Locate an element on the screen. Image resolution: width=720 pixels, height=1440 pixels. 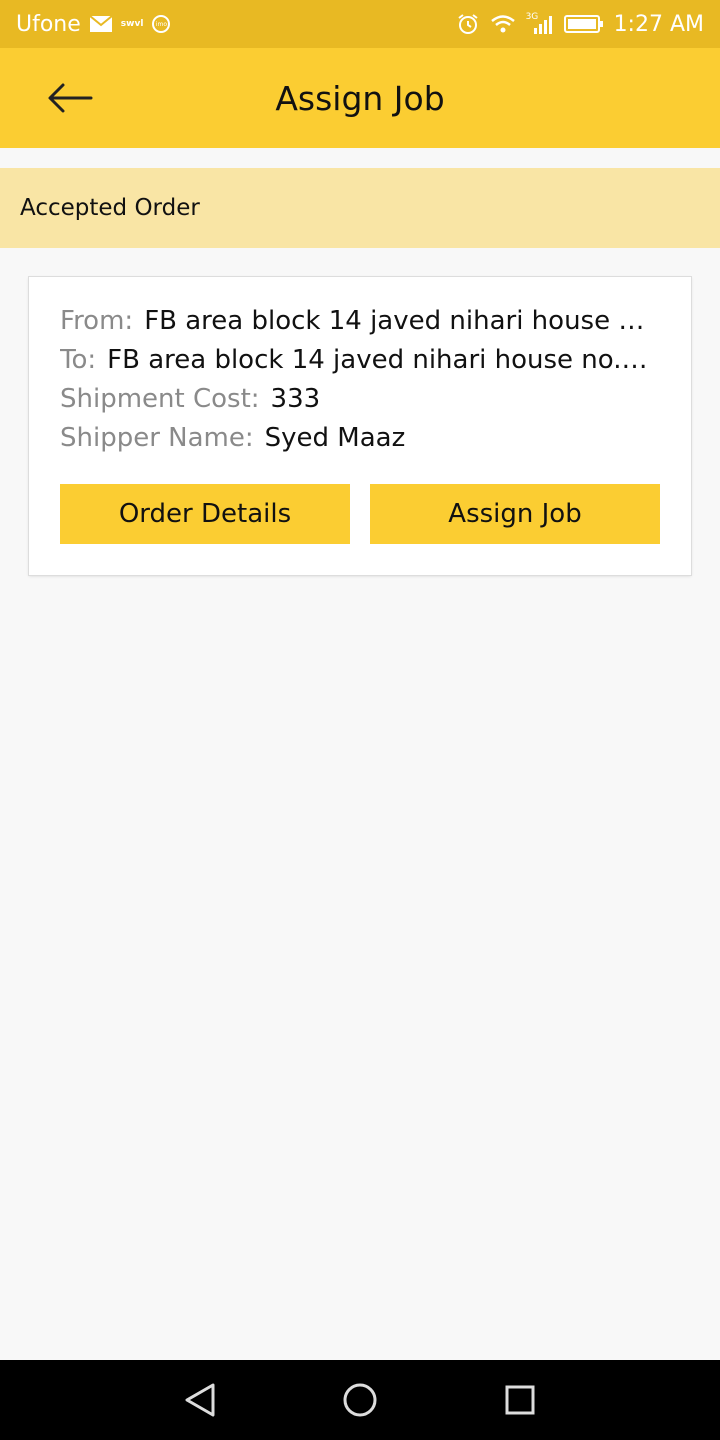
shipper-name-label: Shipper Name: is located at coordinates (157, 438).